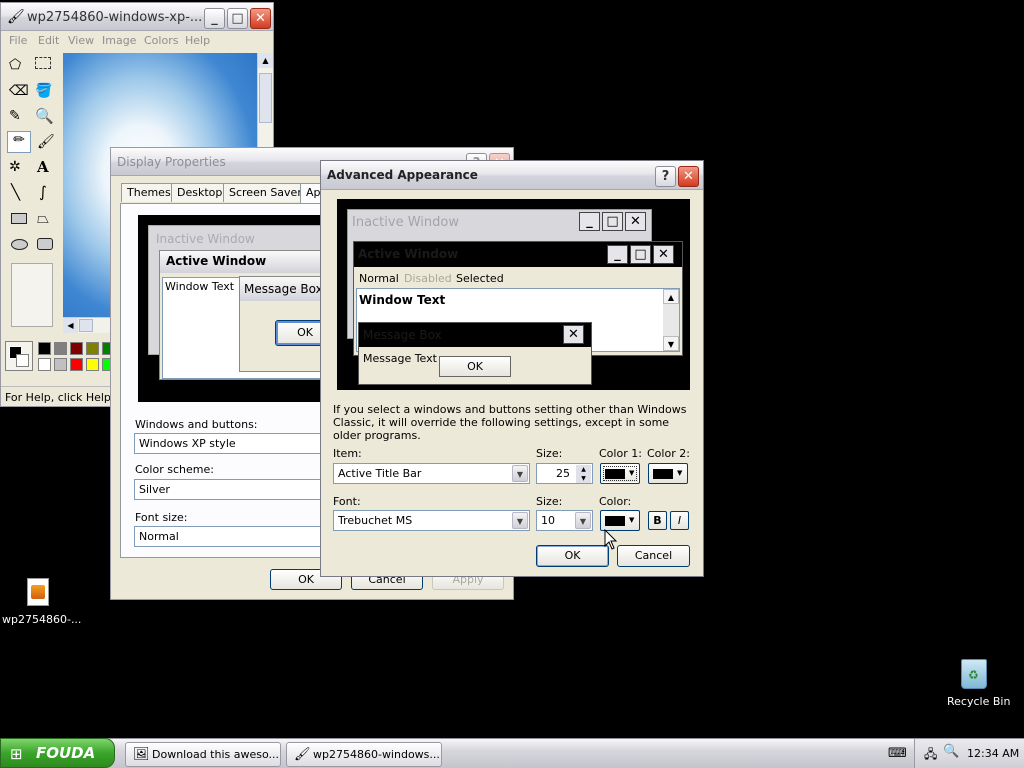  Describe the element at coordinates (45, 244) in the screenshot. I see `rounded-rect-icon` at that location.